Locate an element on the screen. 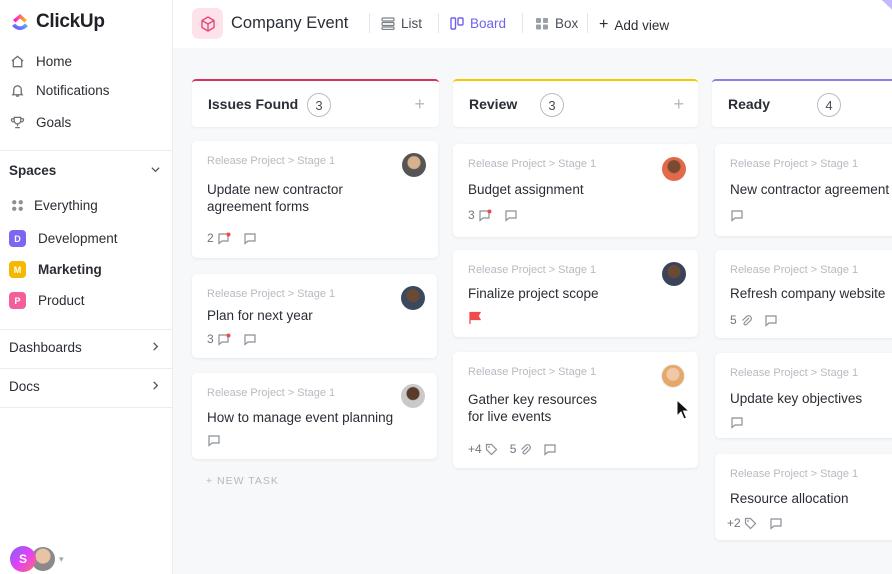 Image resolution: width=892 pixels, height=574 pixels. sidebar-item-marketing: M Marketing is located at coordinates (55, 269).